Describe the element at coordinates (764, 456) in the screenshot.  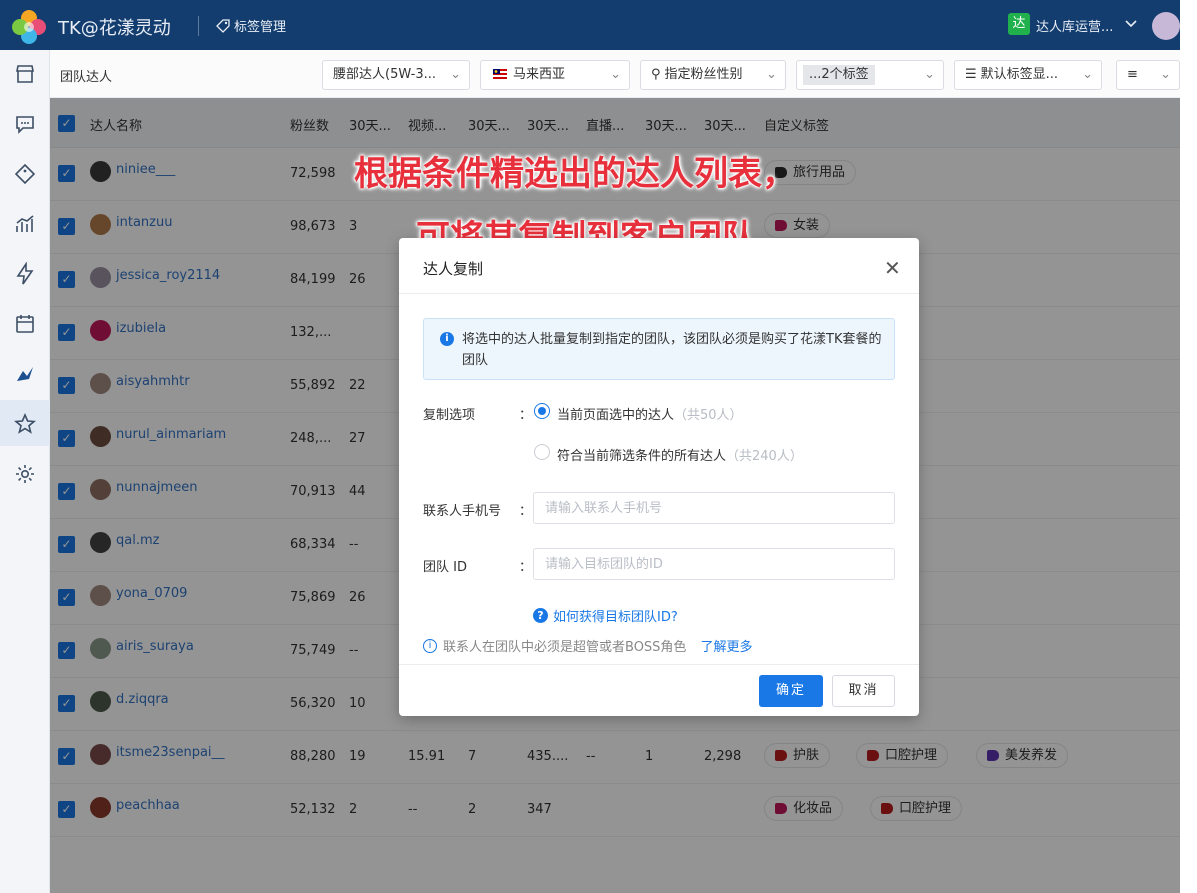
I see `option2-count: （共240人）` at that location.